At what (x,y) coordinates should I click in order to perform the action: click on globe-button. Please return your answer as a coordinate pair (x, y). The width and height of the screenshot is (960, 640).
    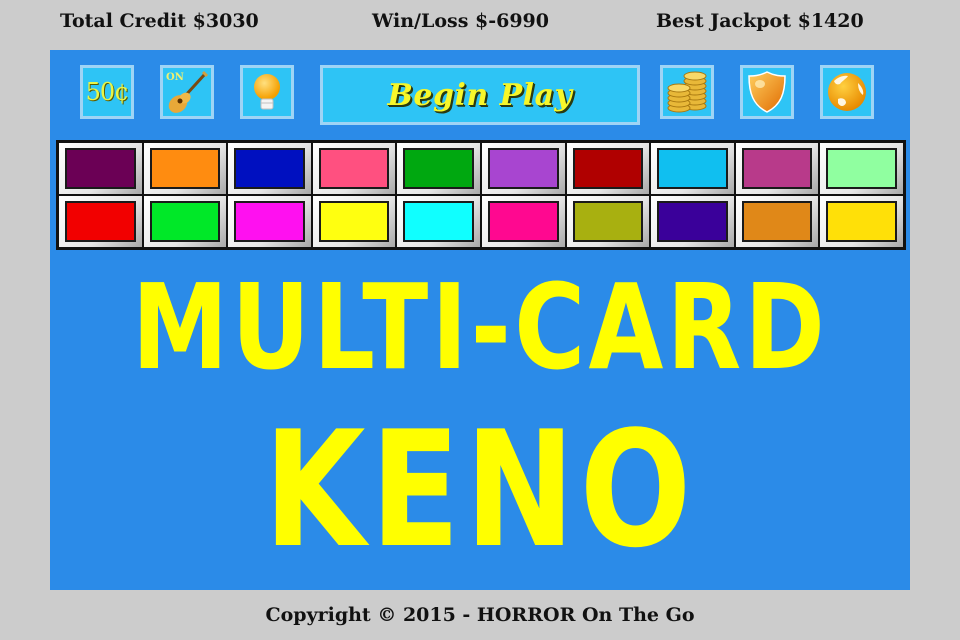
    Looking at the image, I should click on (847, 92).